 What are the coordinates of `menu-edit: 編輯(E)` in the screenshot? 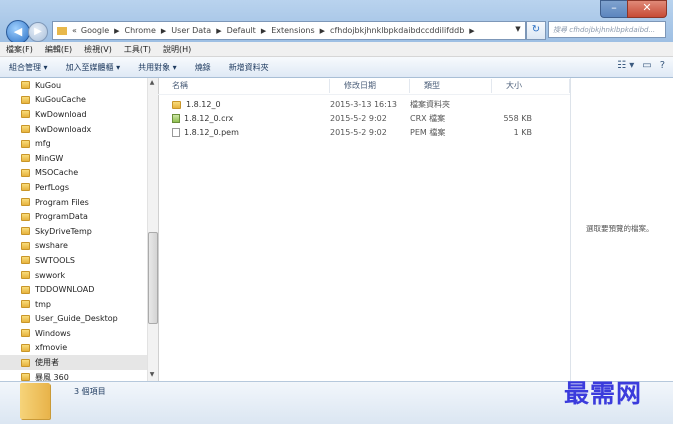 It's located at (58, 49).